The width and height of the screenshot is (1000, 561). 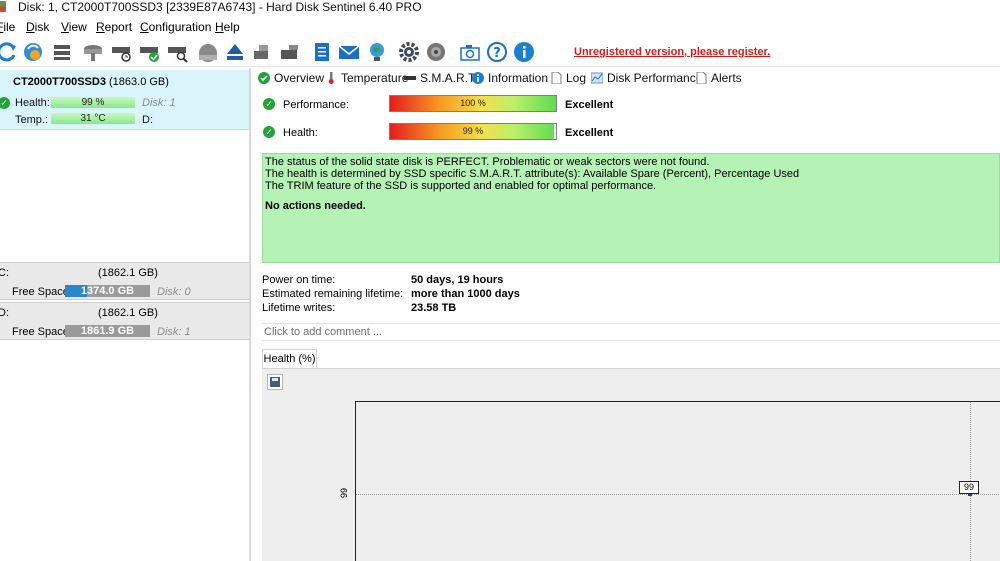 What do you see at coordinates (576, 78) in the screenshot?
I see `tab-label: Log` at bounding box center [576, 78].